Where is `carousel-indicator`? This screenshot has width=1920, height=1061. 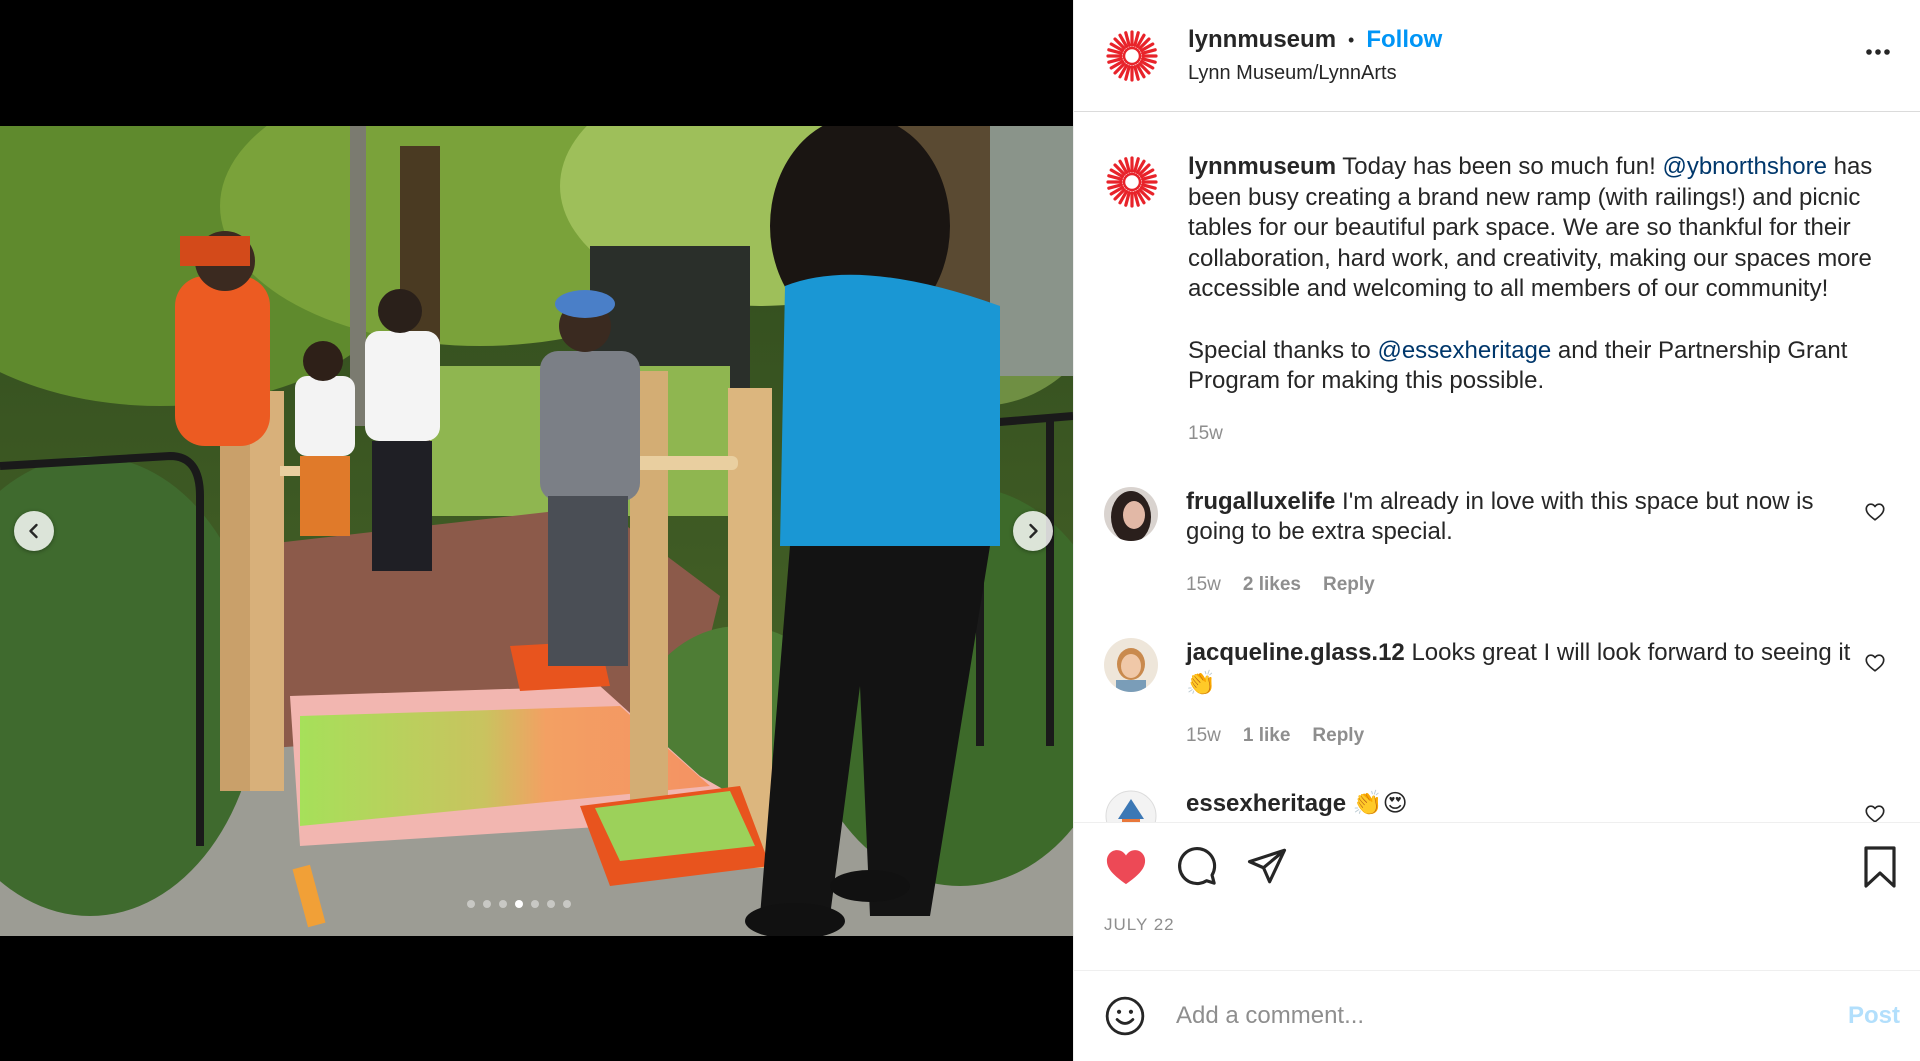 carousel-indicator is located at coordinates (519, 904).